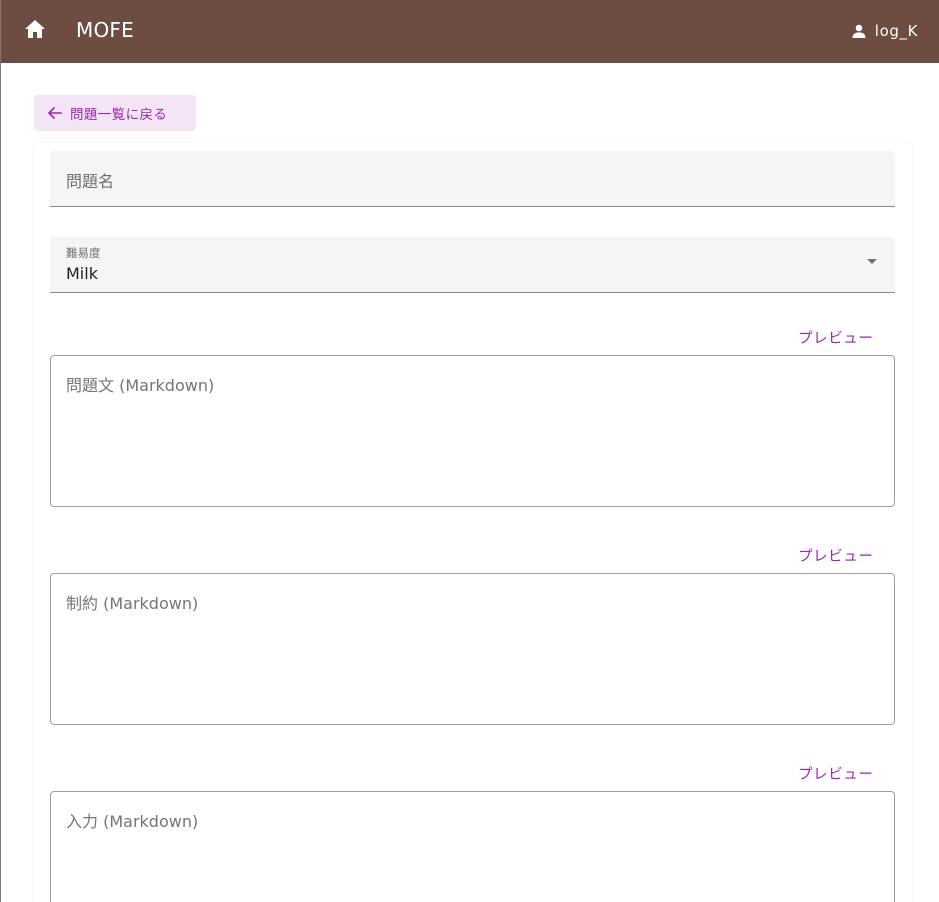 The image size is (939, 902). Describe the element at coordinates (105, 30) in the screenshot. I see `app-title: MOFE` at that location.